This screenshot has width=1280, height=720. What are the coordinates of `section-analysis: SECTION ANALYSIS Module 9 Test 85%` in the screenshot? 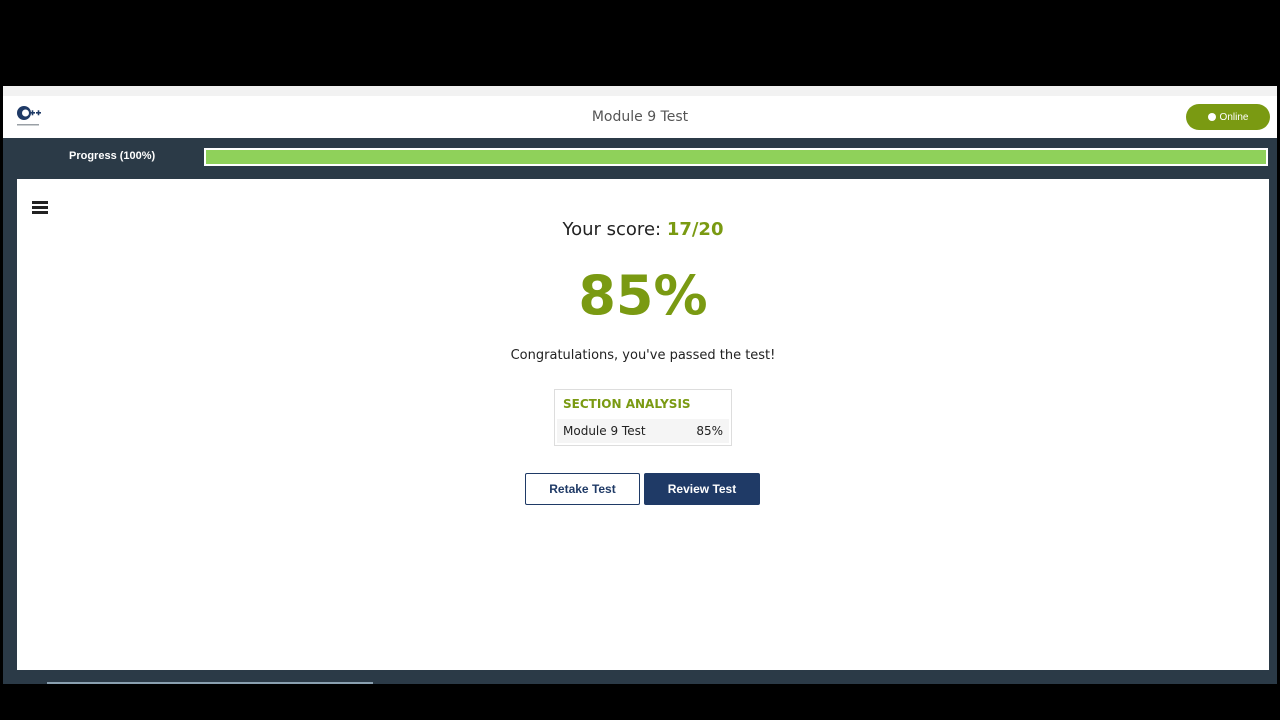 It's located at (643, 417).